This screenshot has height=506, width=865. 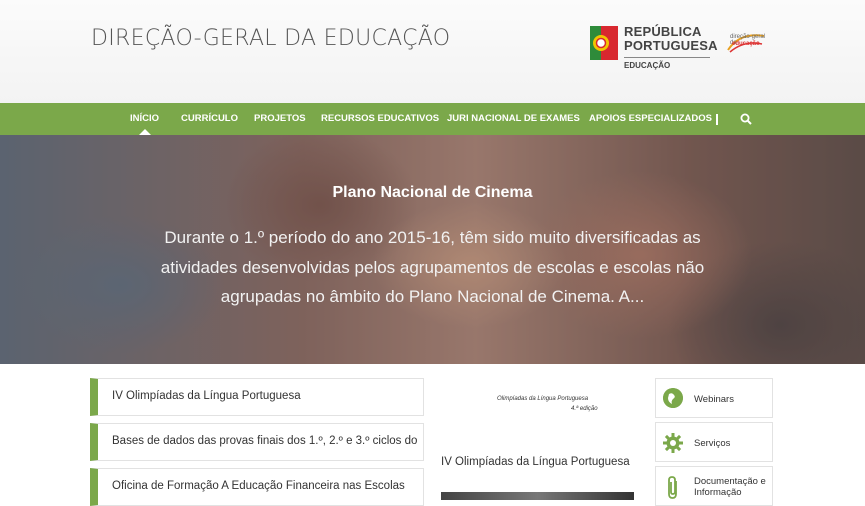 What do you see at coordinates (380, 119) in the screenshot?
I see `nav-item-recursos-educativos: RECURSOS EDUCATIVOS` at bounding box center [380, 119].